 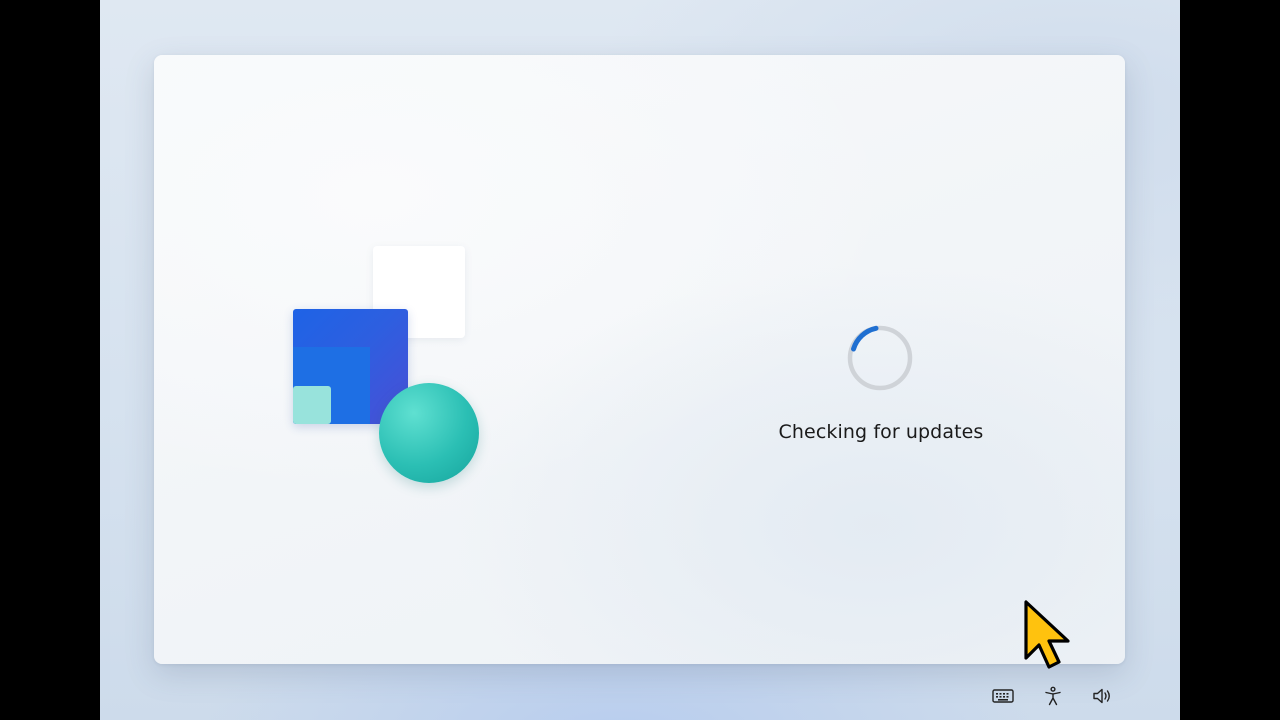 I want to click on illustration-teal-circle, so click(x=429, y=433).